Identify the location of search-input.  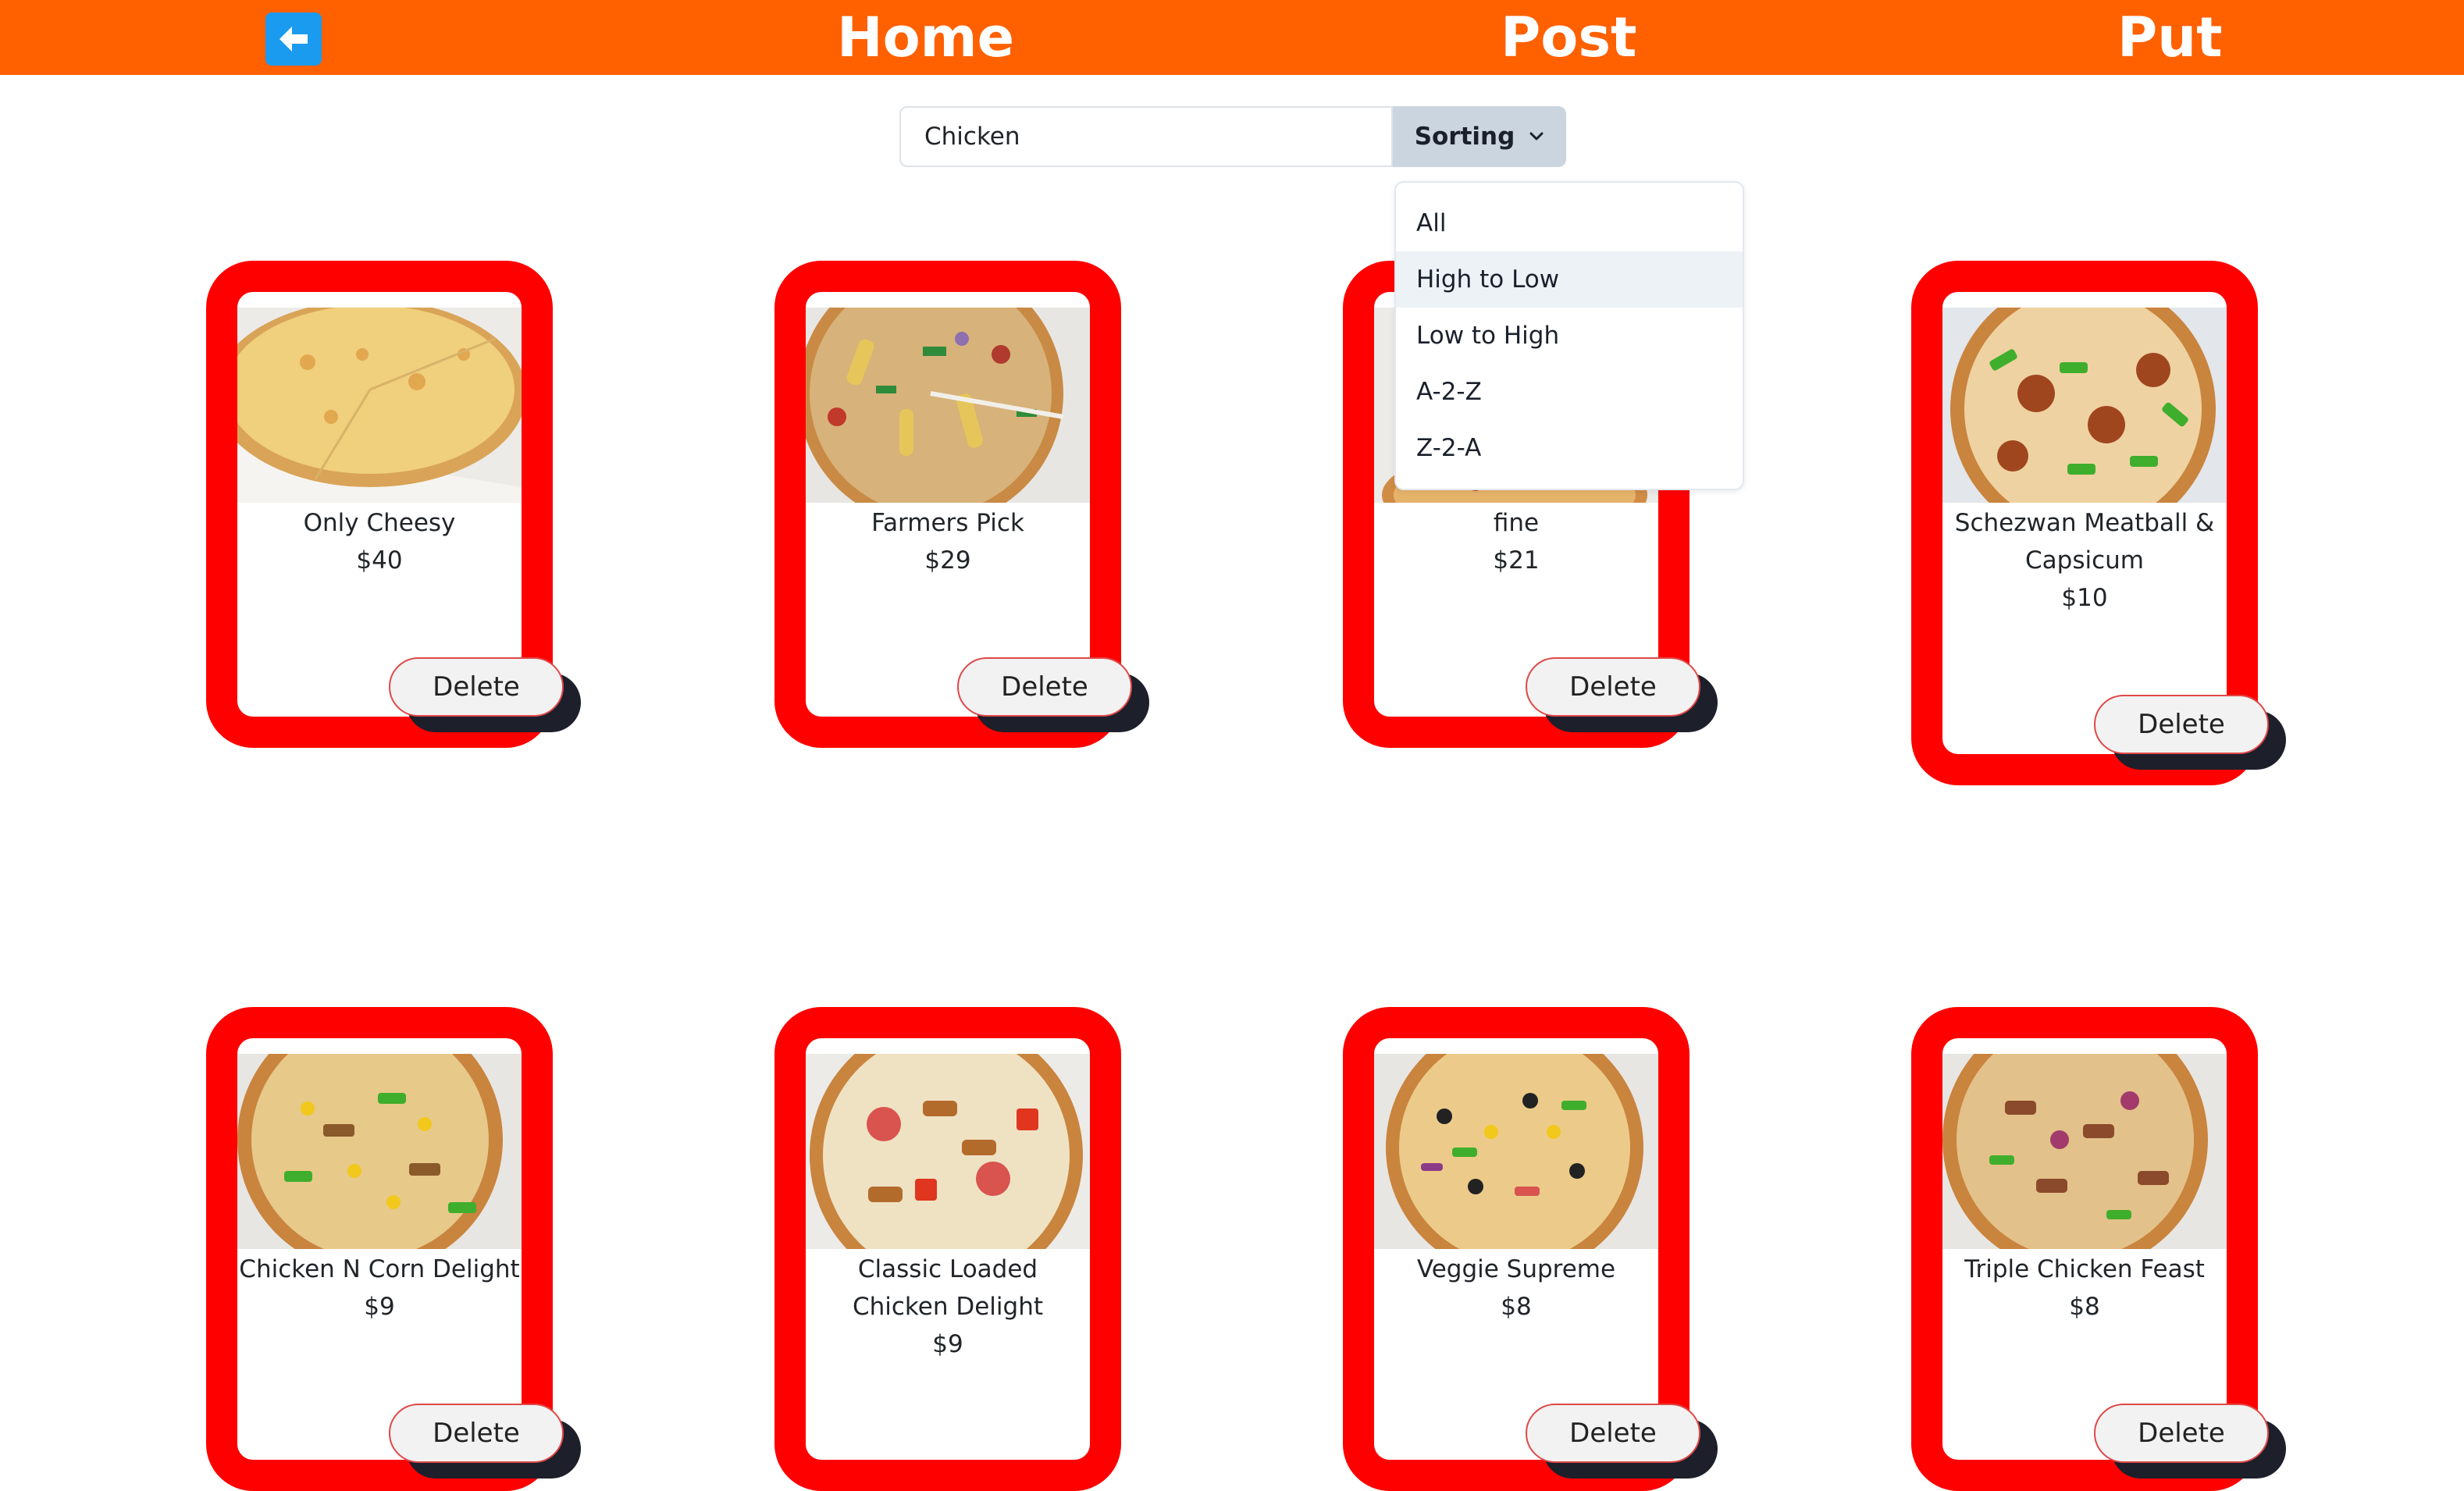
(1146, 136).